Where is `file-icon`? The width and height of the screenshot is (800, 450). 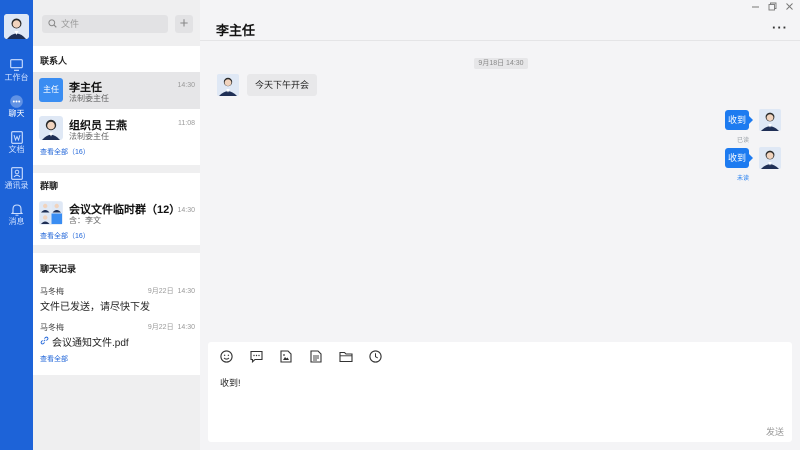 file-icon is located at coordinates (316, 358).